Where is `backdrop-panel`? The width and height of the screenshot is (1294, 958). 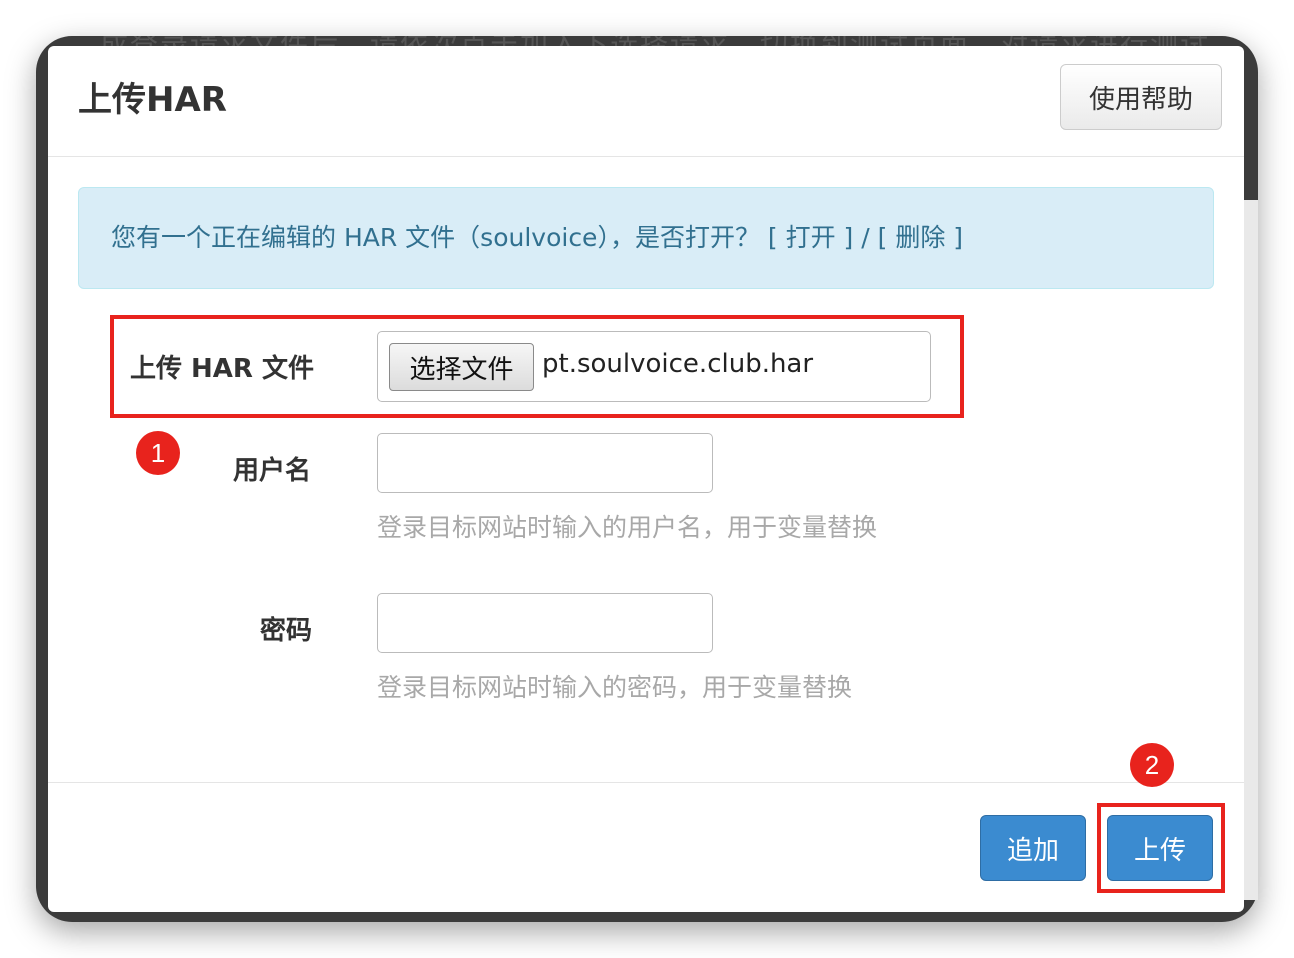
backdrop-panel is located at coordinates (1251, 550).